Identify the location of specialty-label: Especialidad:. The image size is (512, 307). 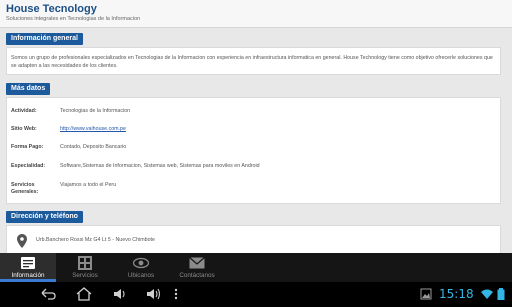
(28, 166).